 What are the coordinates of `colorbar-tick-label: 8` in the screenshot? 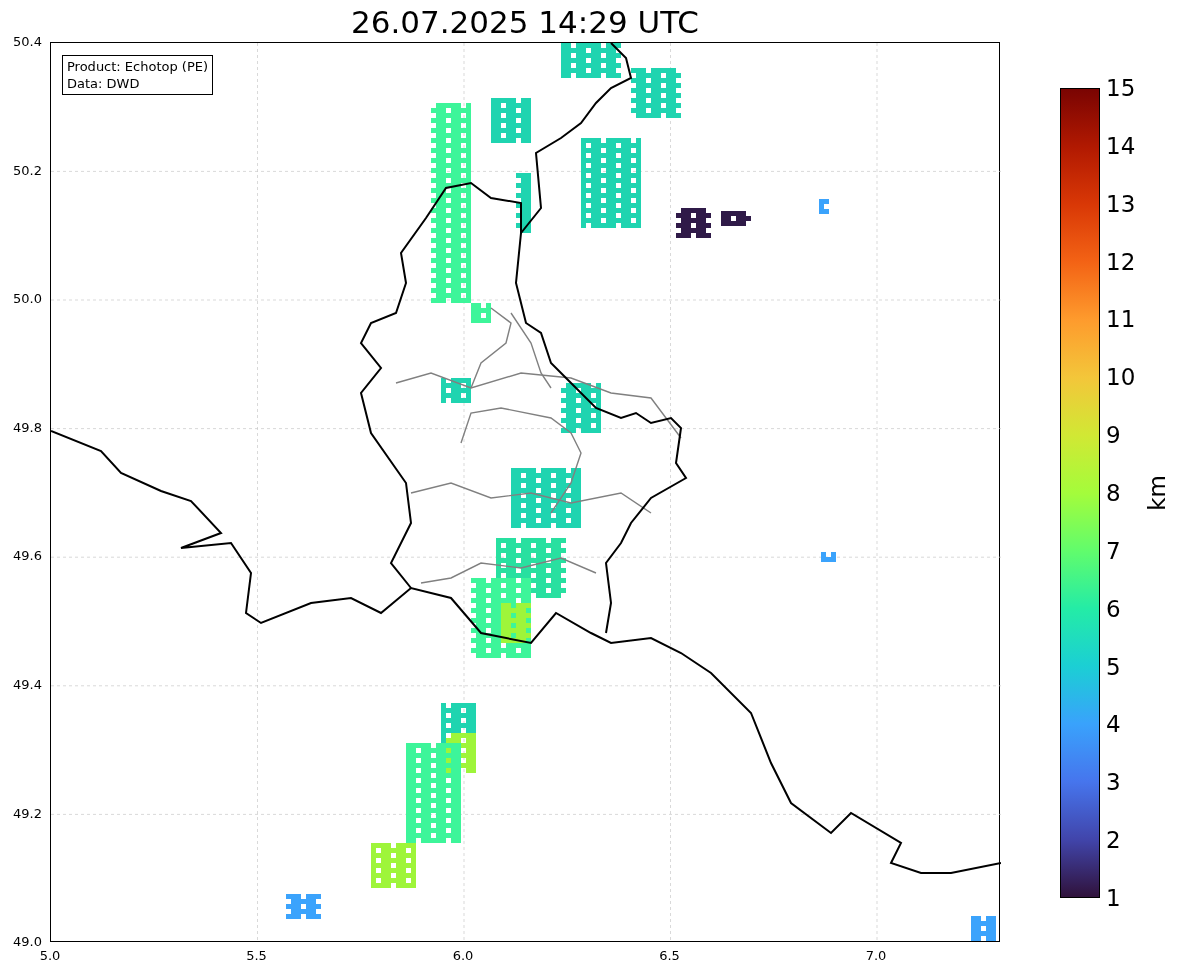 It's located at (1113, 493).